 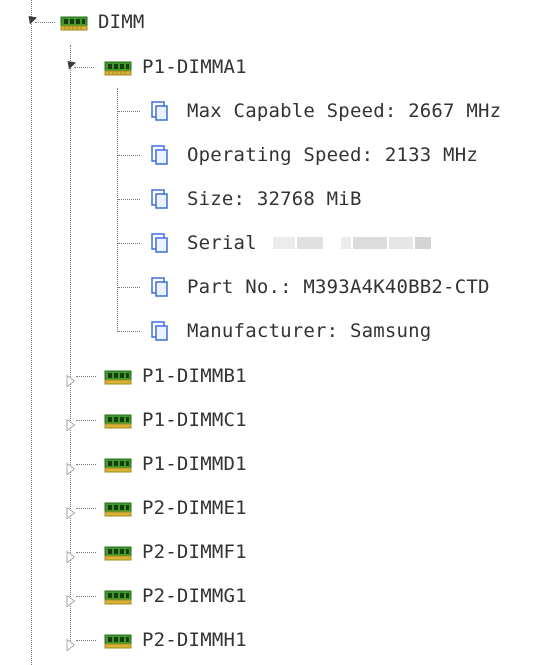 I want to click on property-item: Operating Speed: 2133 MHz, so click(x=314, y=155).